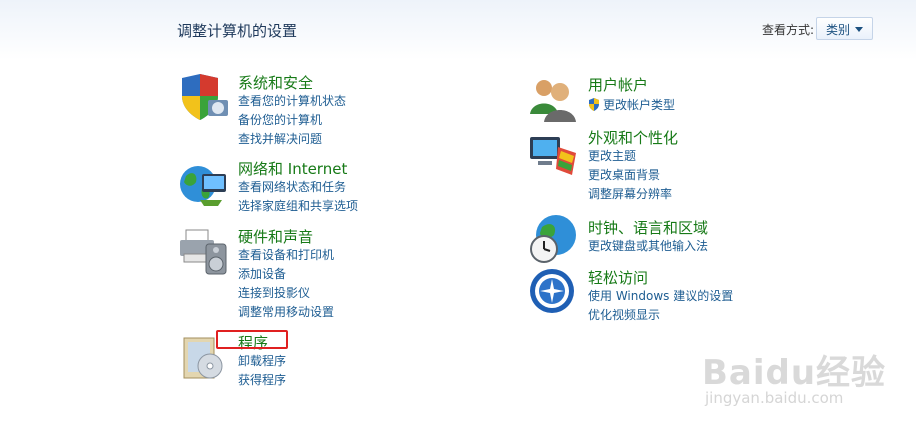  Describe the element at coordinates (553, 101) in the screenshot. I see `users-icon` at that location.